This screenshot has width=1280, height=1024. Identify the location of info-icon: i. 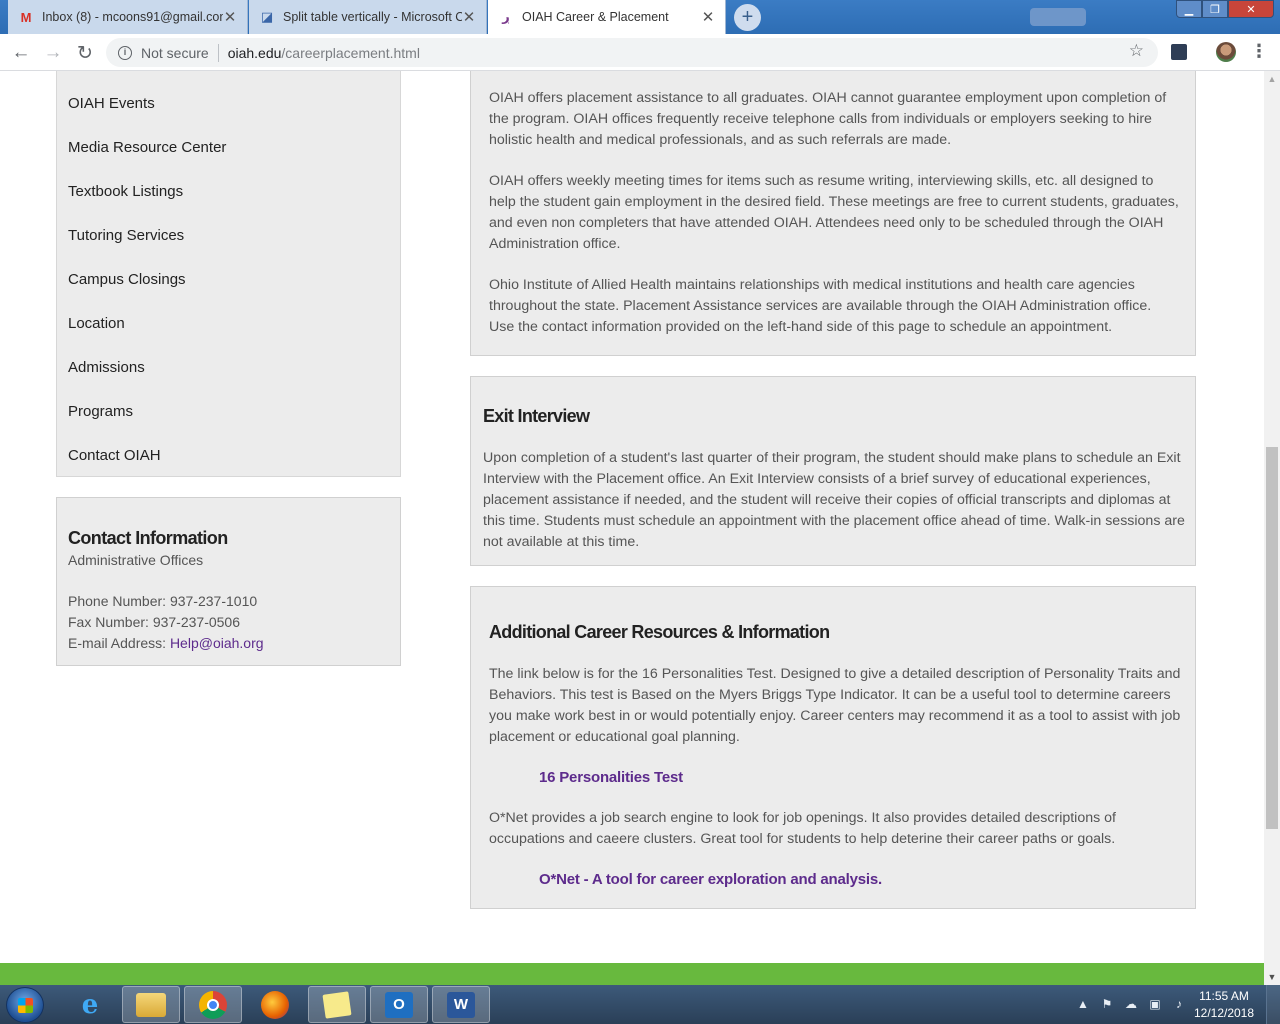
(125, 52).